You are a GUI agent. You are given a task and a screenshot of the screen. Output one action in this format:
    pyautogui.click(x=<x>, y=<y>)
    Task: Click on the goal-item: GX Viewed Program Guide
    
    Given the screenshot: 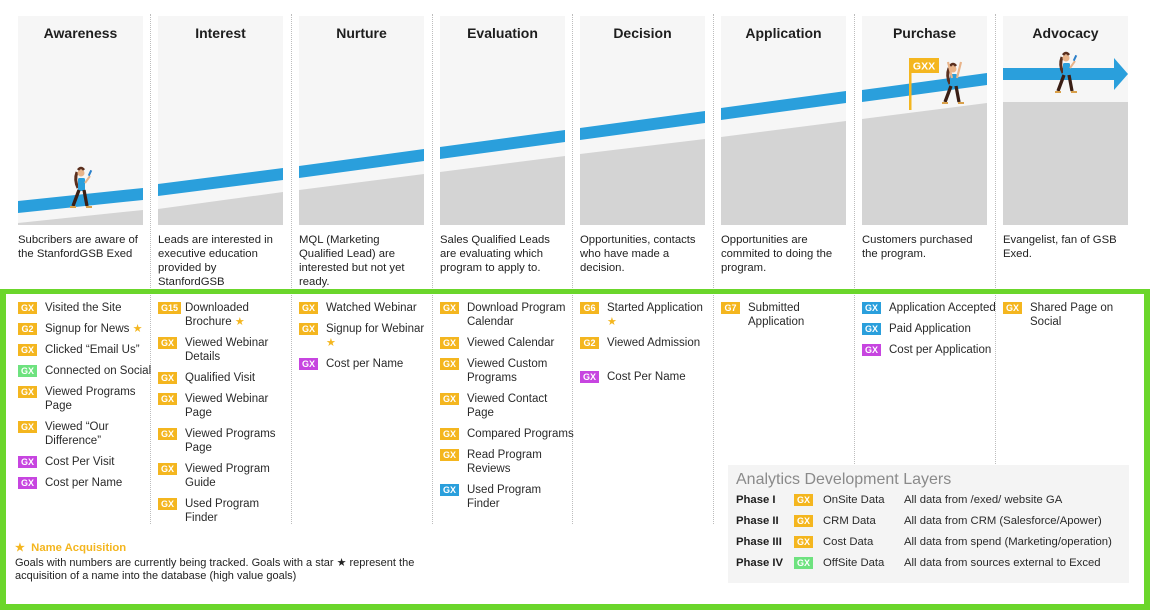 What is the action you would take?
    pyautogui.click(x=225, y=476)
    